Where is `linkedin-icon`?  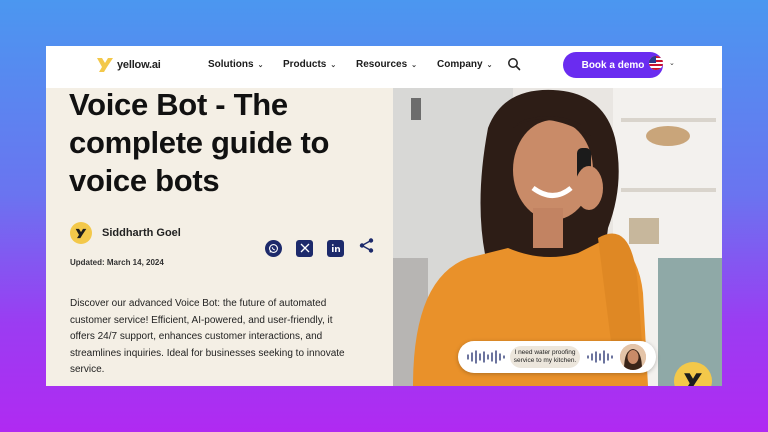
linkedin-icon is located at coordinates (335, 248).